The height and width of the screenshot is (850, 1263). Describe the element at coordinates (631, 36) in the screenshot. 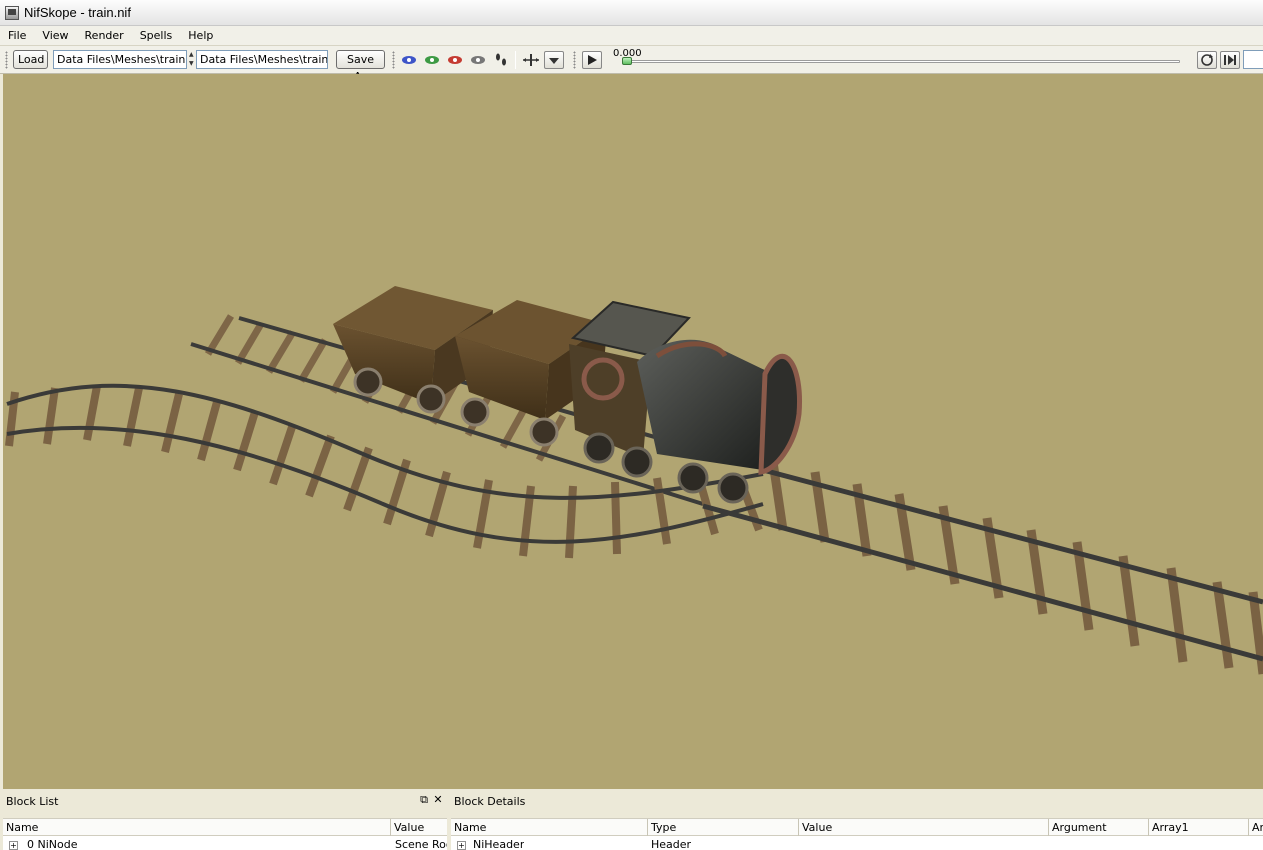

I see `menu-bar: File View Render Spells Help` at that location.